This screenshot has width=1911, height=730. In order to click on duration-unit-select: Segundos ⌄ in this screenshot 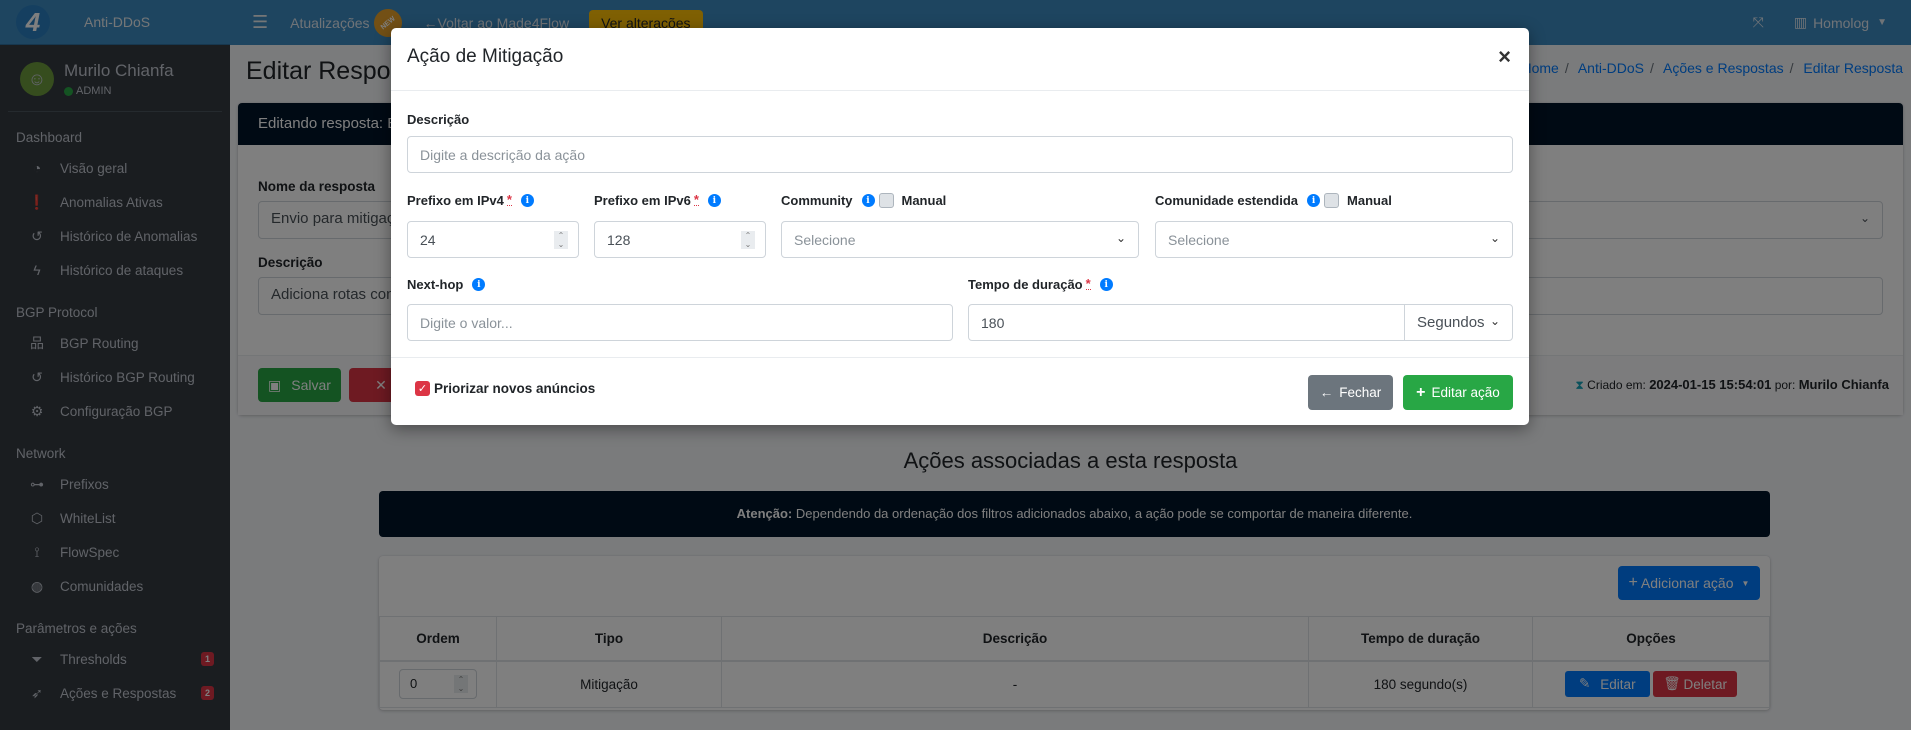, I will do `click(1458, 322)`.